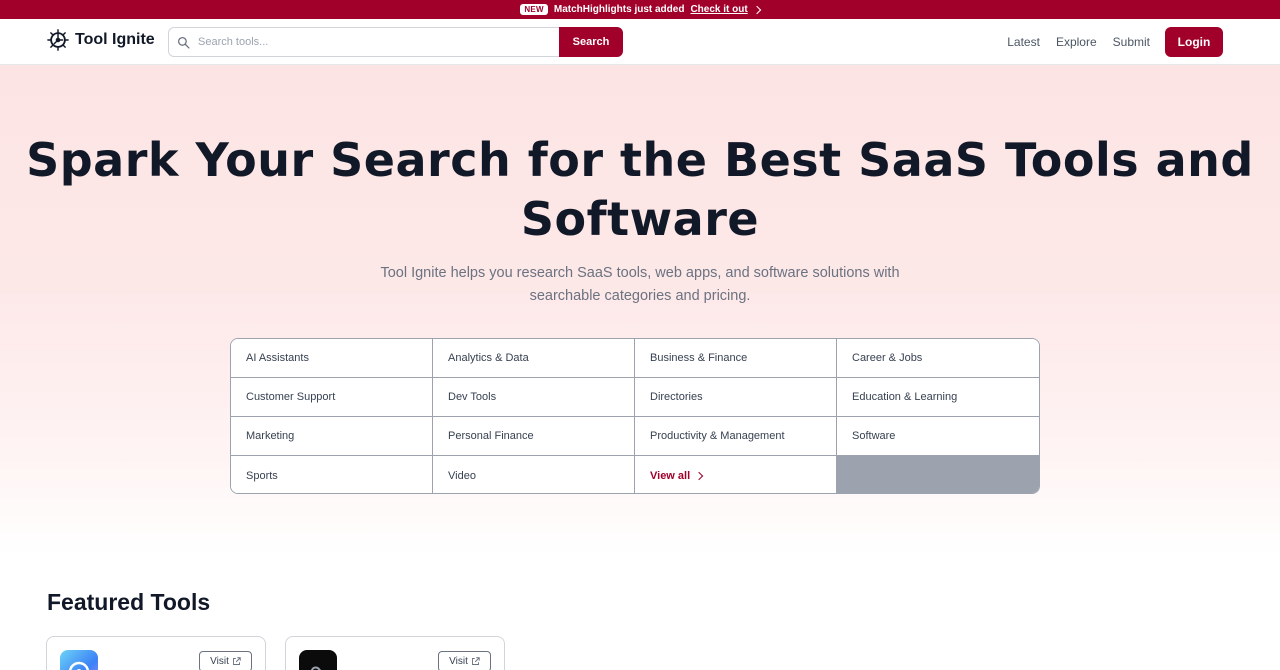  What do you see at coordinates (619, 9) in the screenshot?
I see `announcement-text: MatchHighlights just added` at bounding box center [619, 9].